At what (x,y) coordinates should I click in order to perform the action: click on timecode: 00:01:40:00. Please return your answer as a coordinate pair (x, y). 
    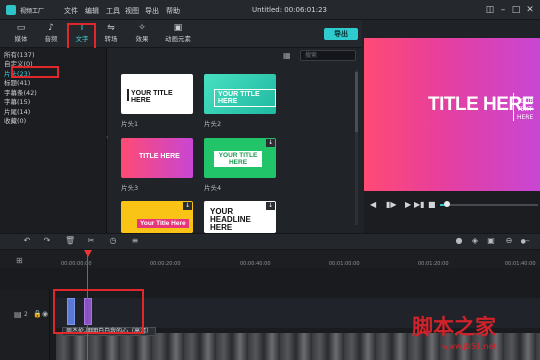
    Looking at the image, I should click on (520, 264).